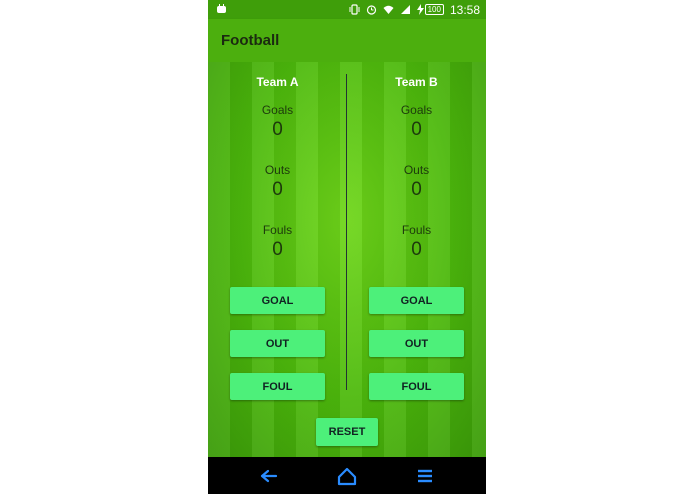 Image resolution: width=695 pixels, height=494 pixels. Describe the element at coordinates (388, 9) in the screenshot. I see `wifi-icon` at that location.